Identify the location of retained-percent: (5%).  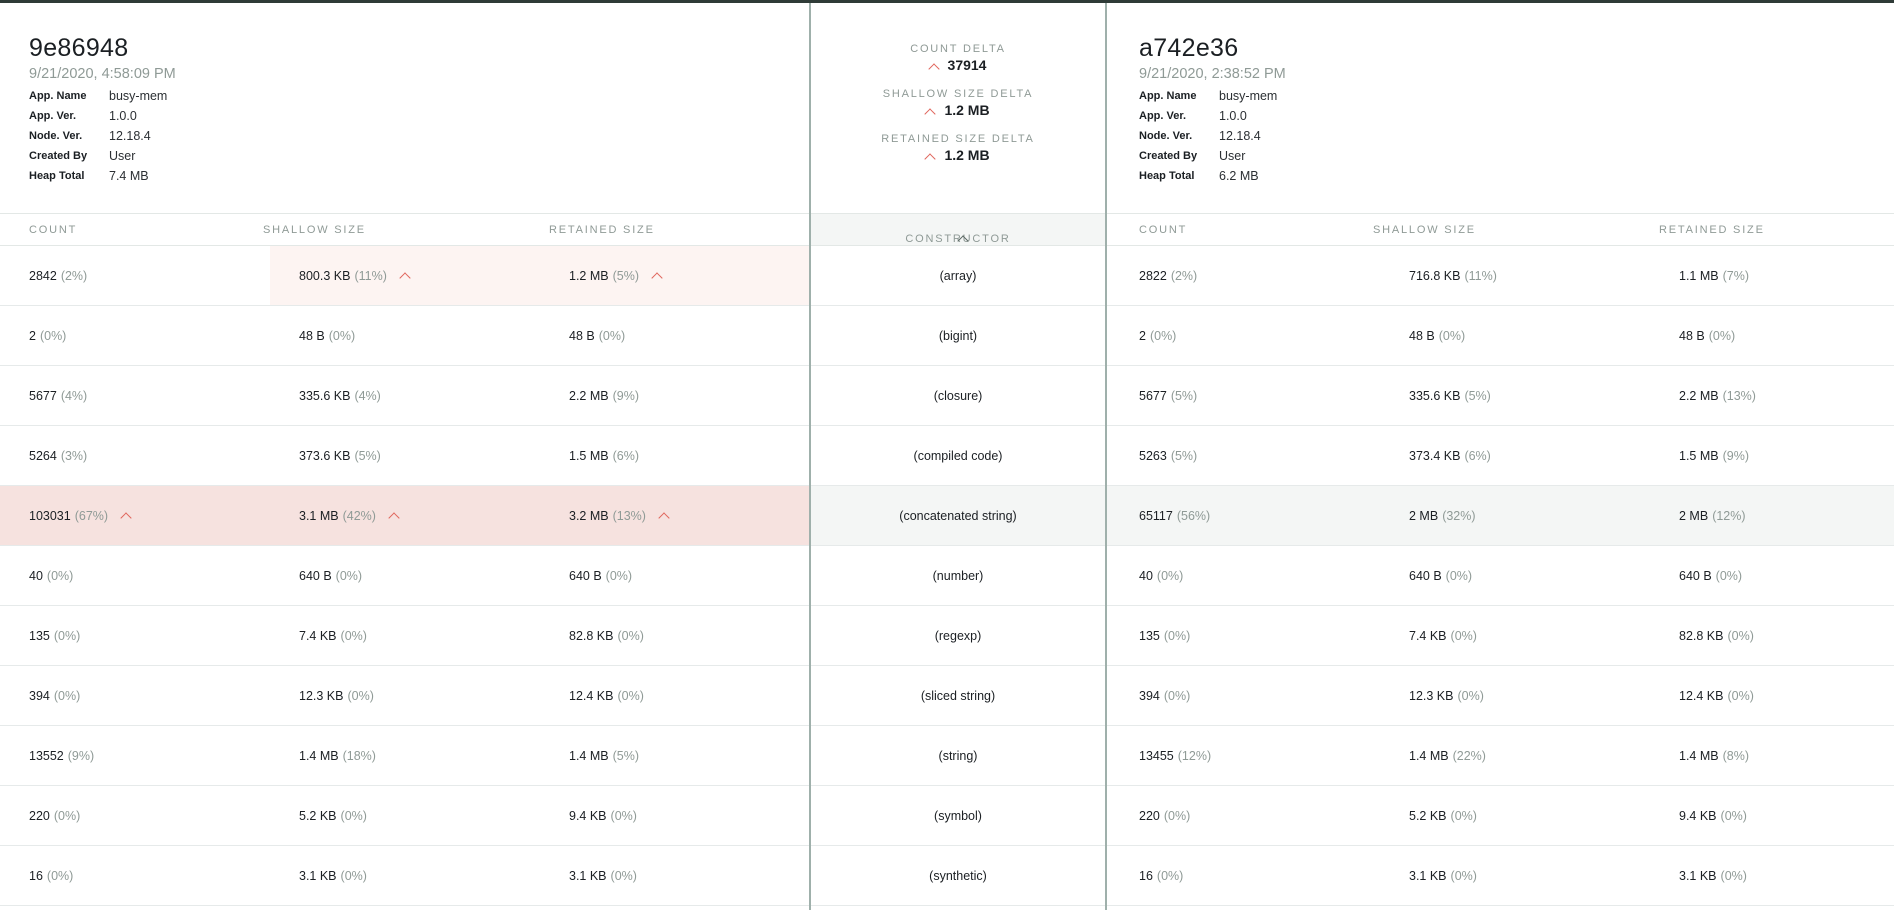
(626, 275).